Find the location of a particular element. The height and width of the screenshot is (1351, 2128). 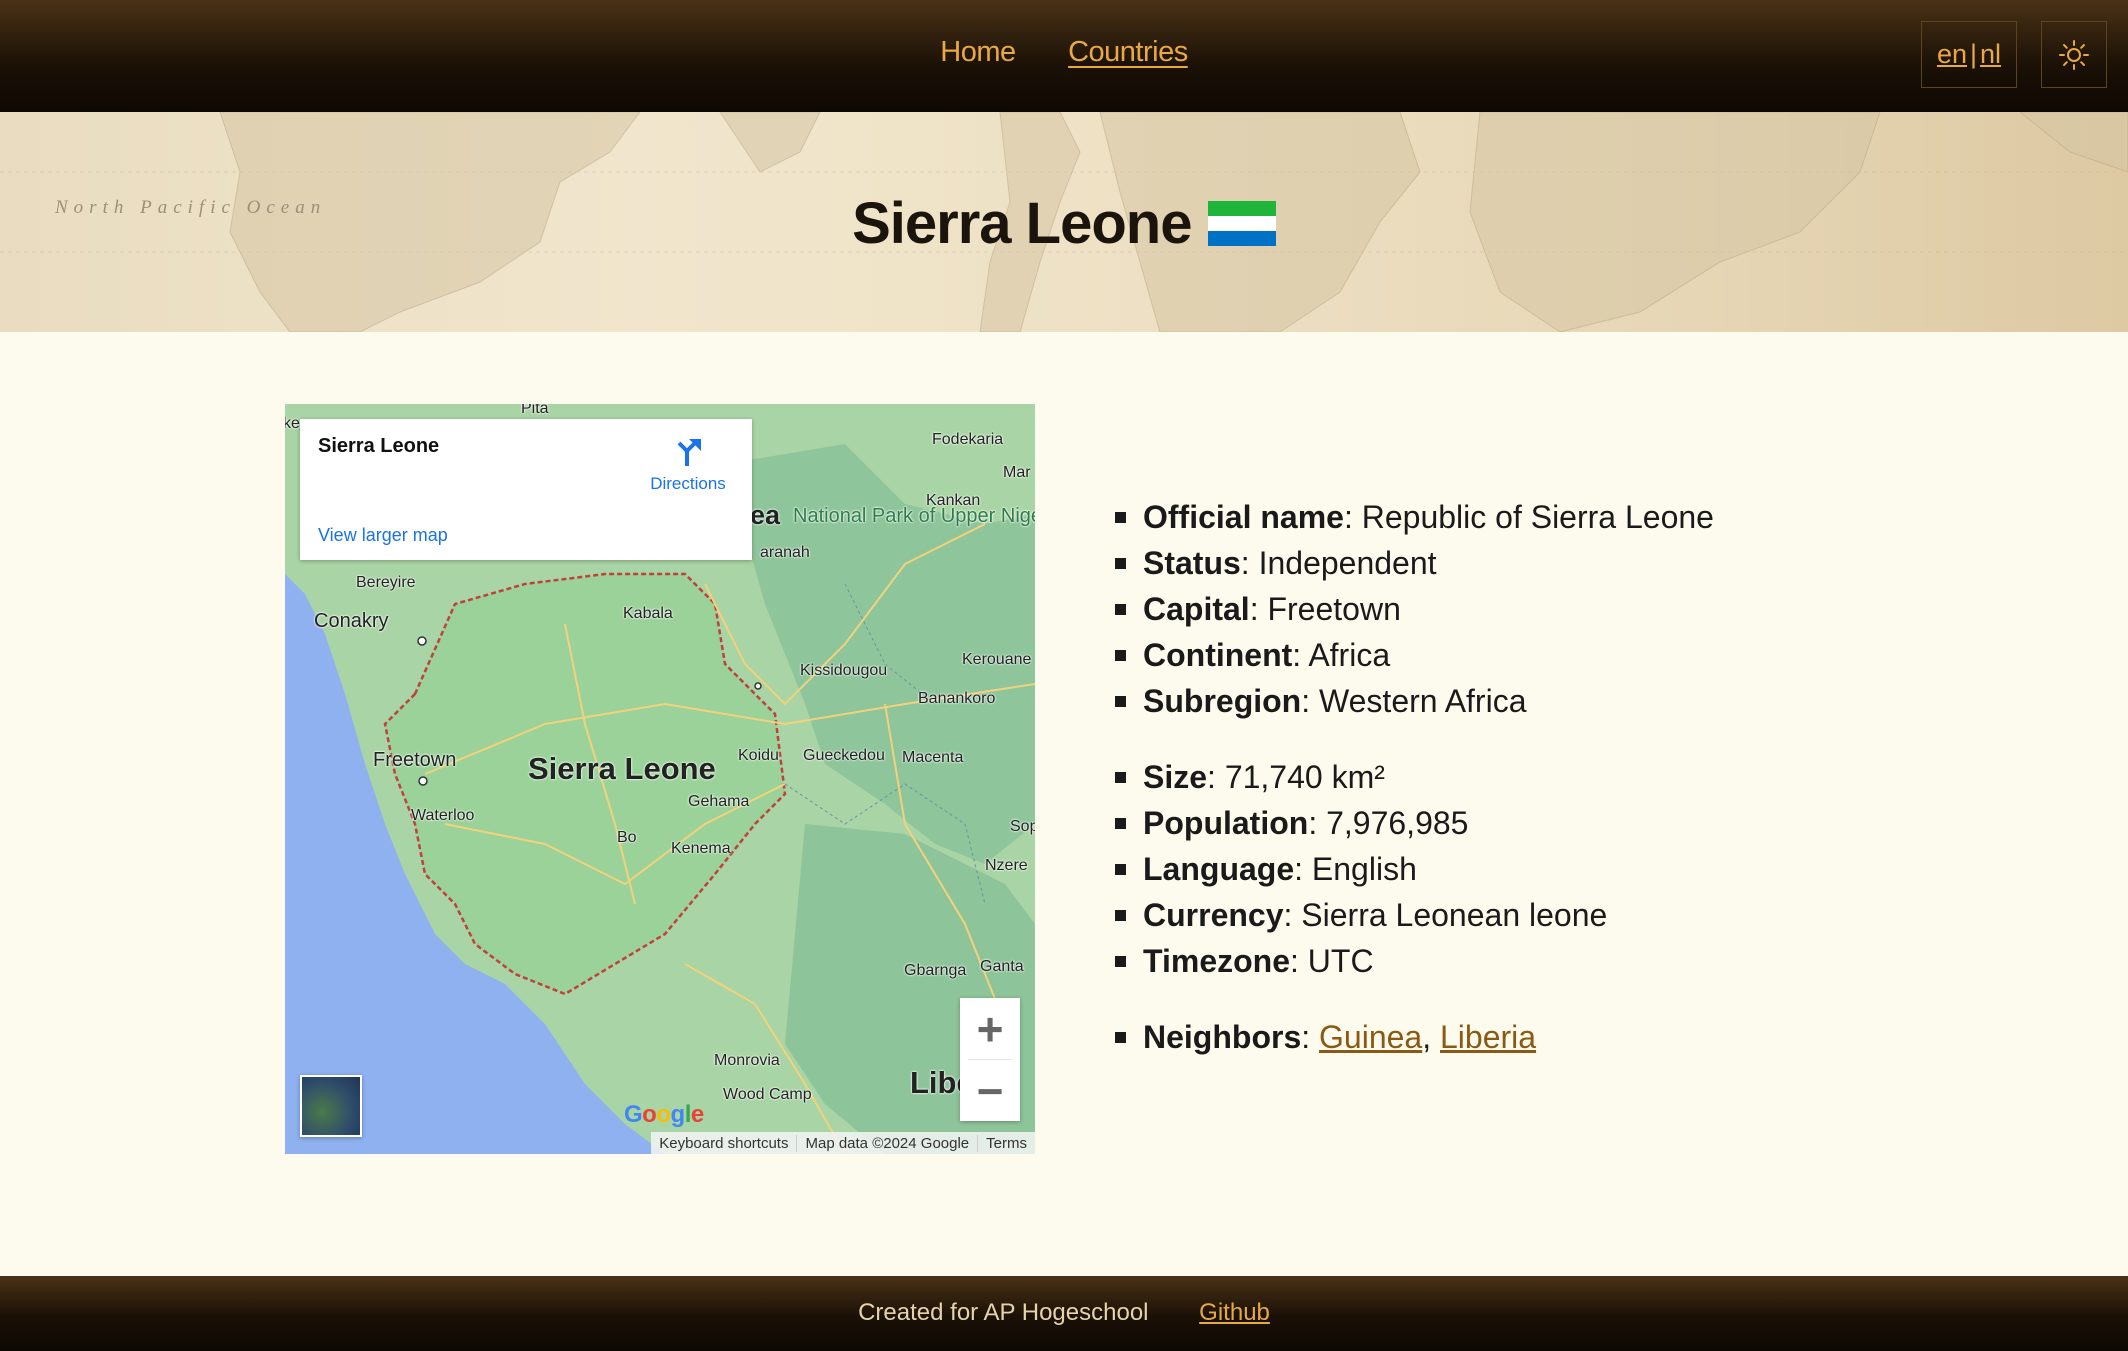

map-label-gbarnga: Gbarnga is located at coordinates (935, 970).